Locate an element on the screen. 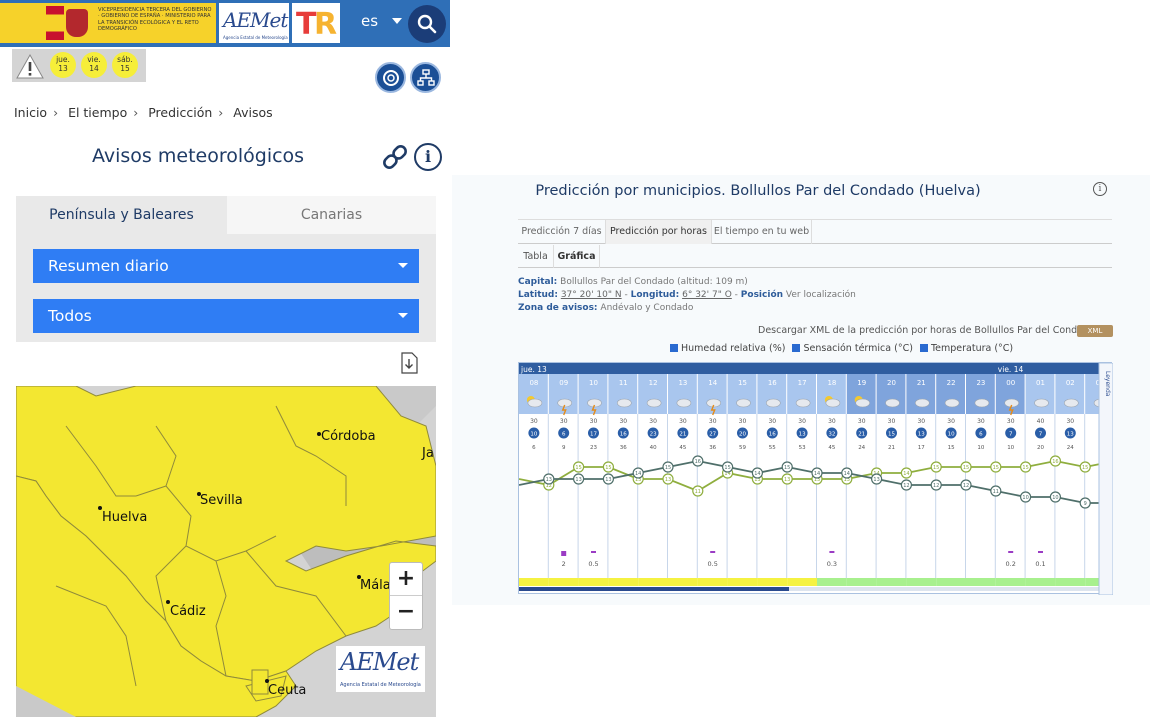 The height and width of the screenshot is (717, 1150). wind-gust: 21 is located at coordinates (891, 448).